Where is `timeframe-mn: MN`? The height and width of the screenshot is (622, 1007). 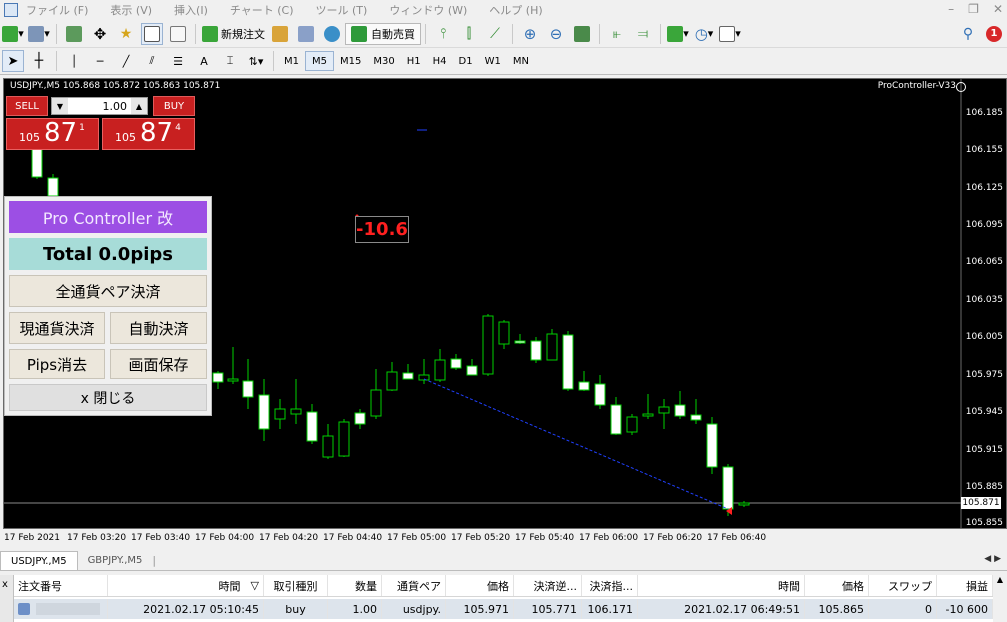
timeframe-mn: MN is located at coordinates (521, 61).